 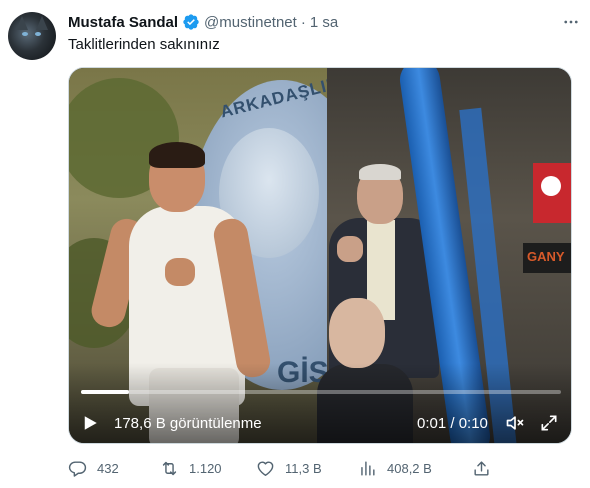 I want to click on expand-icon, so click(x=549, y=423).